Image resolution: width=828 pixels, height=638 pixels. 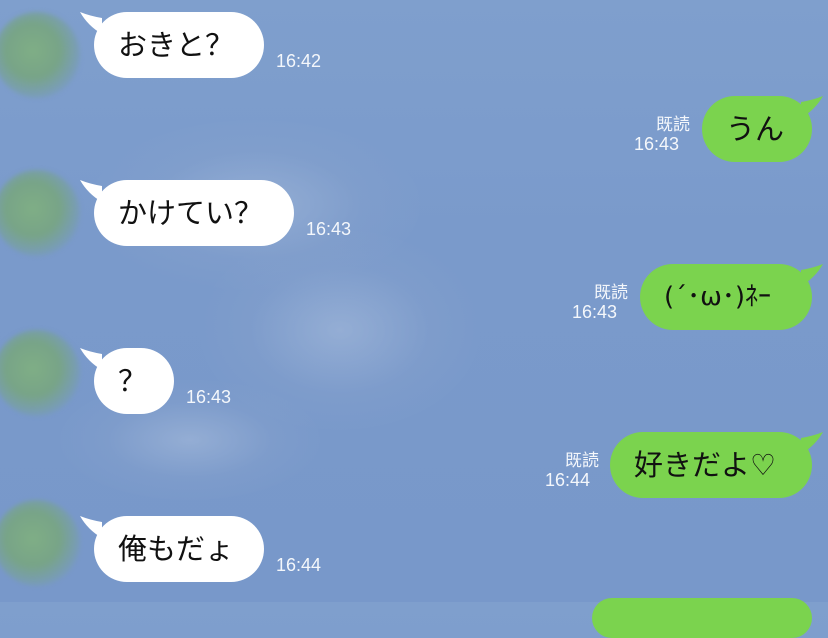 I want to click on message-bubble: ？, so click(x=134, y=381).